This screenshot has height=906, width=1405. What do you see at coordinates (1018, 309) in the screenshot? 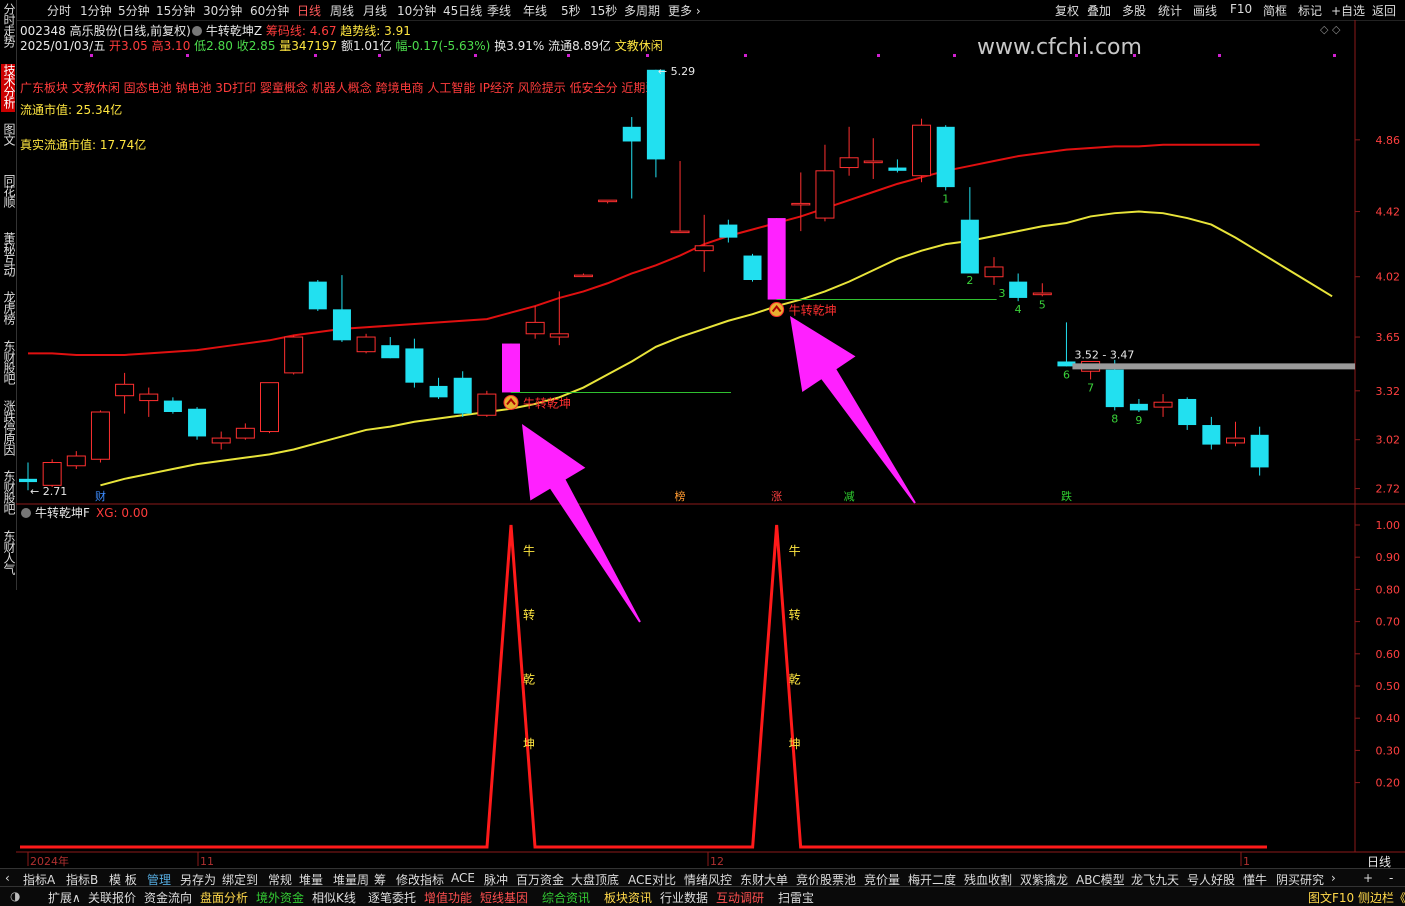
I see `count-label: 4` at bounding box center [1018, 309].